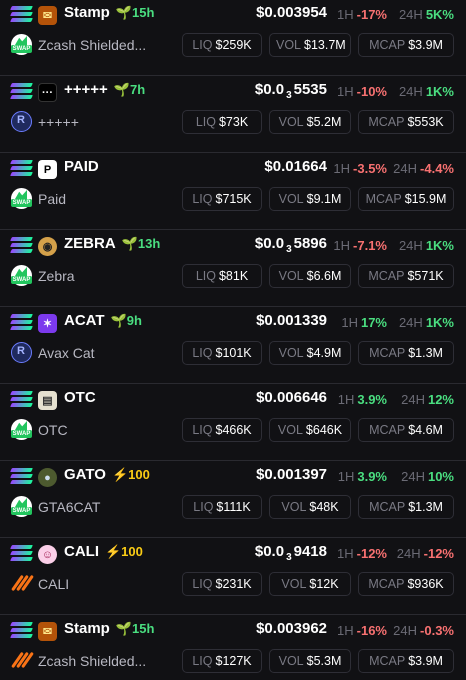 The width and height of the screenshot is (466, 680). What do you see at coordinates (222, 661) in the screenshot?
I see `liquidity-pill: LIQ $127K` at bounding box center [222, 661].